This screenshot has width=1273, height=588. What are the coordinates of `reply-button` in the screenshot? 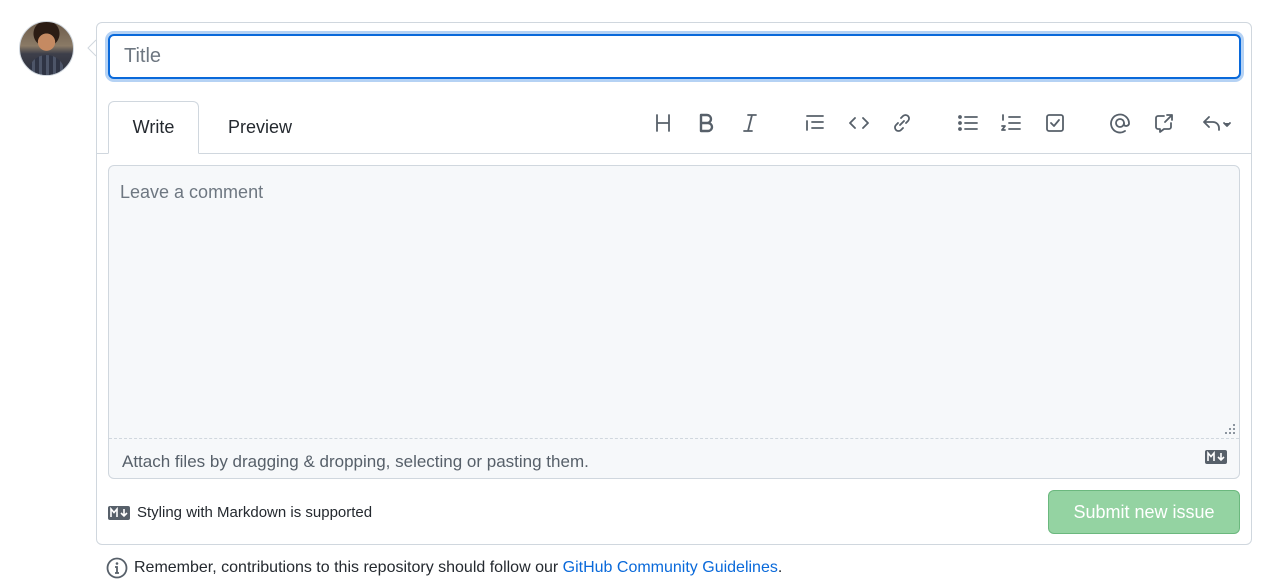 It's located at (1217, 123).